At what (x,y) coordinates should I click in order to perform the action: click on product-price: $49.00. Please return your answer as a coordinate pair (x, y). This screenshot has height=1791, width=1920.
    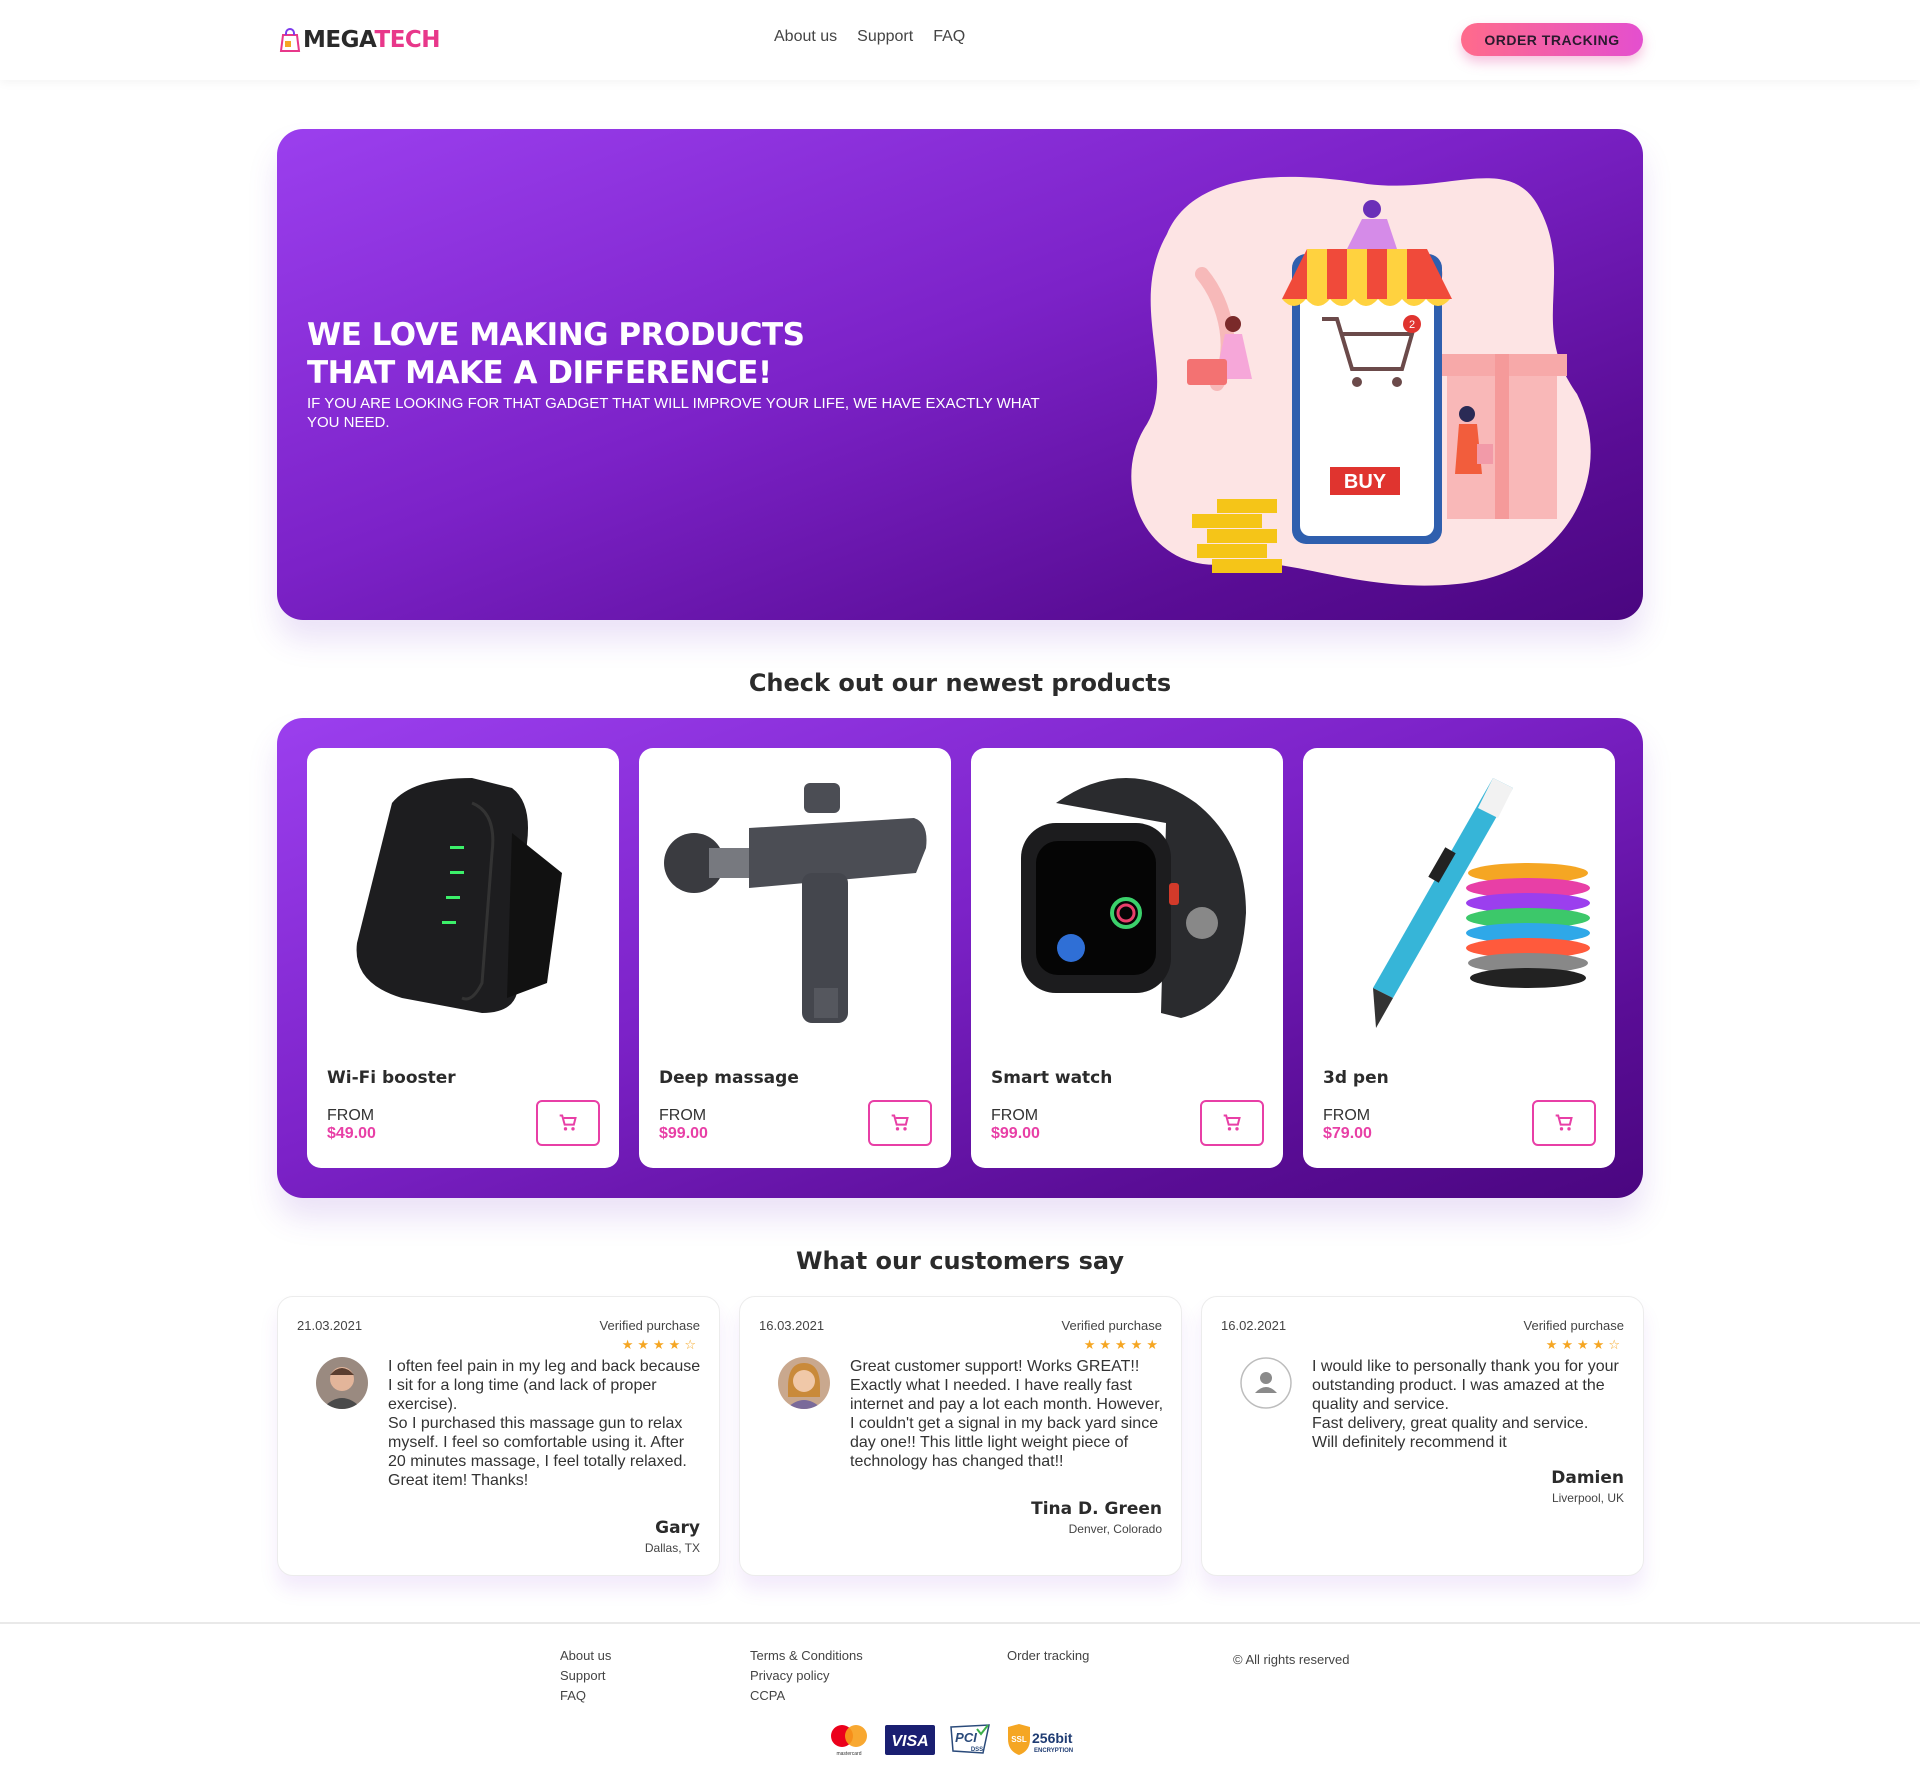
    Looking at the image, I should click on (351, 1133).